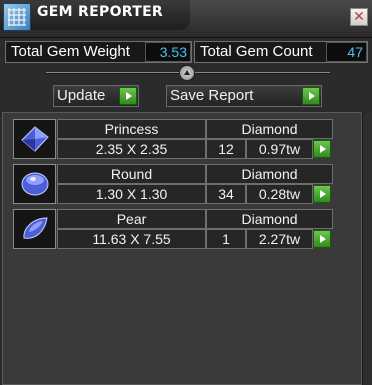 Image resolution: width=372 pixels, height=385 pixels. Describe the element at coordinates (187, 73) in the screenshot. I see `slider-knob` at that location.